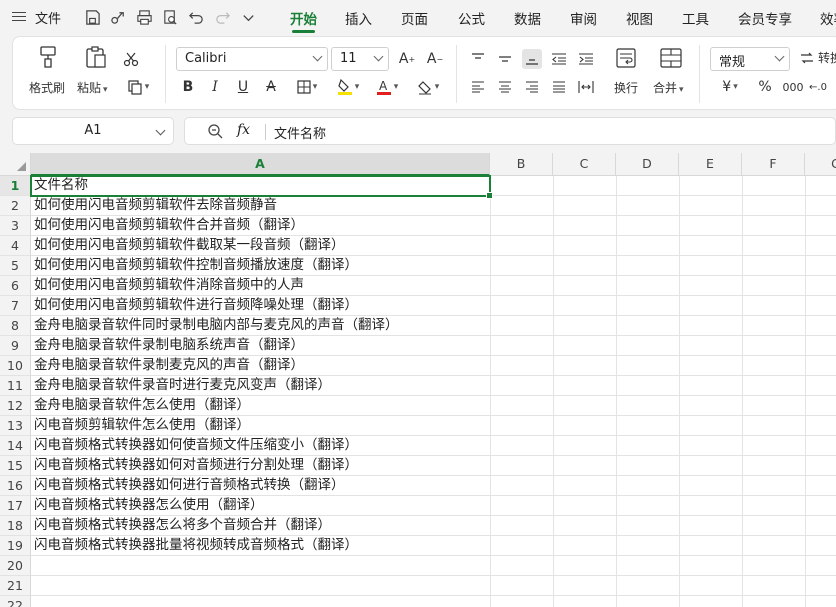  Describe the element at coordinates (15, 486) in the screenshot. I see `row-header: 16` at that location.